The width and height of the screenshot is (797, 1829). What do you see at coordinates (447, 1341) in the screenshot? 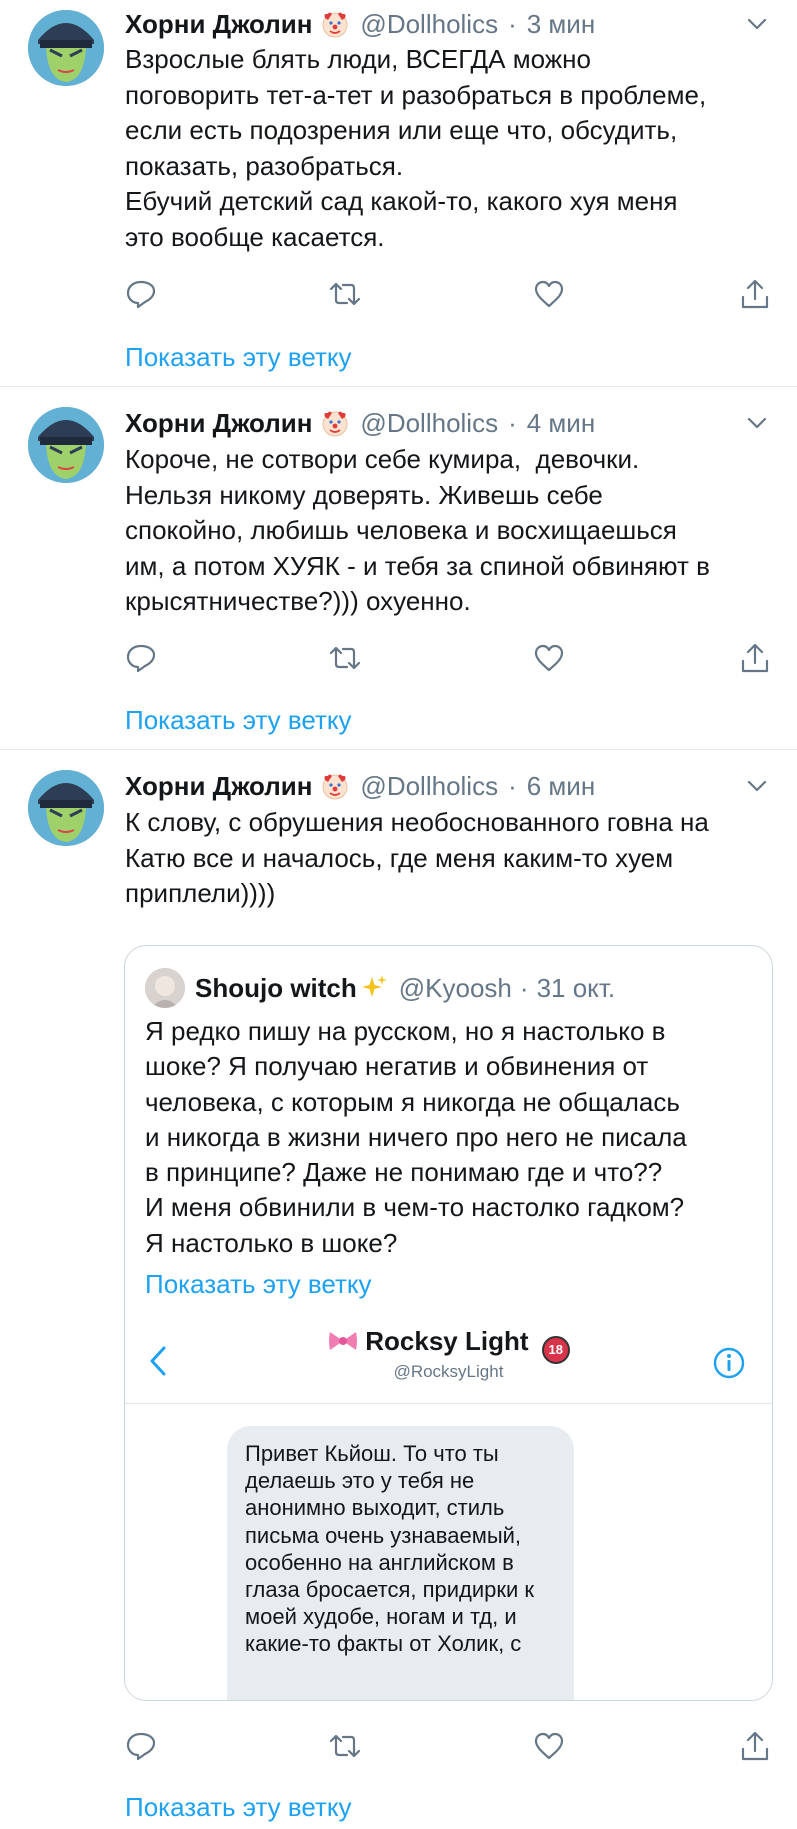
I see `dm-title-text: Rocksy Light` at bounding box center [447, 1341].